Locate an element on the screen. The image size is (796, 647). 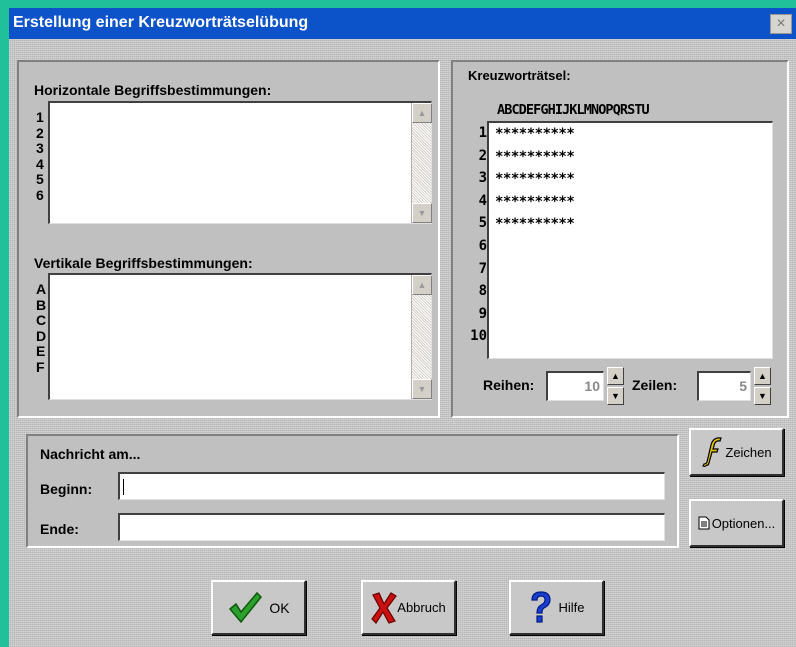
ok-button: OK is located at coordinates (258, 607).